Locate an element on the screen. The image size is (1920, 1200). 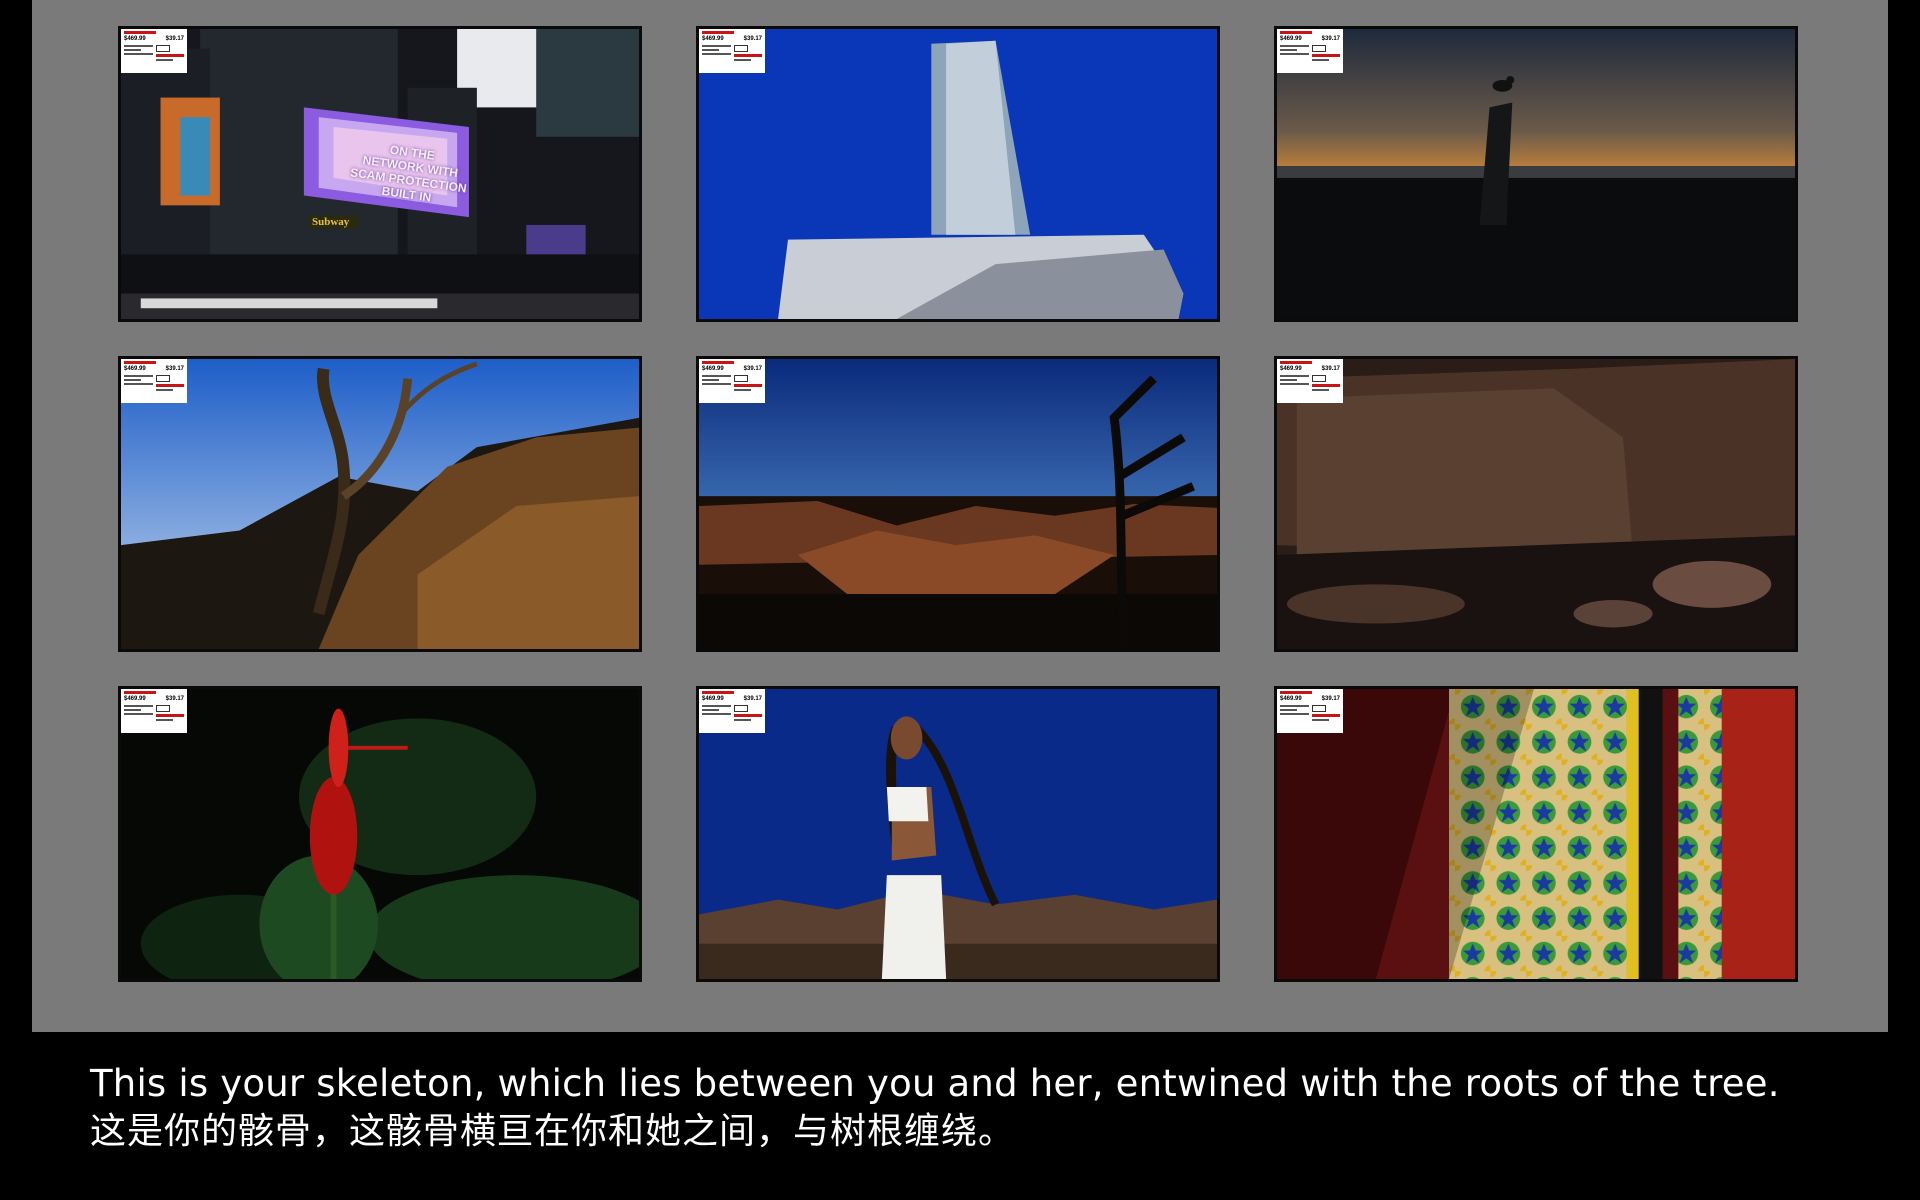
photo-thumbnail-tile-wall: $469.99 $39.17 is located at coordinates (1536, 834).